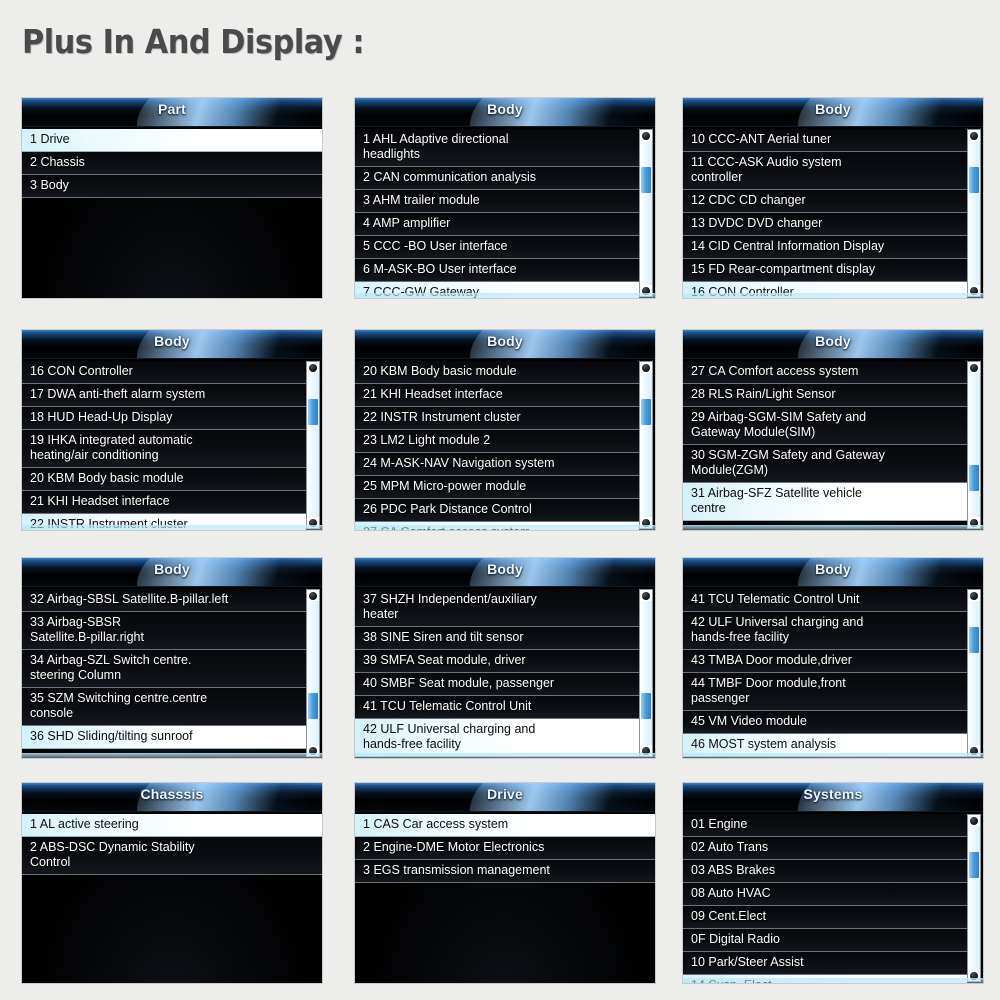 This screenshot has height=1000, width=1000. I want to click on menu-item: 12 CDC CD changer, so click(825, 201).